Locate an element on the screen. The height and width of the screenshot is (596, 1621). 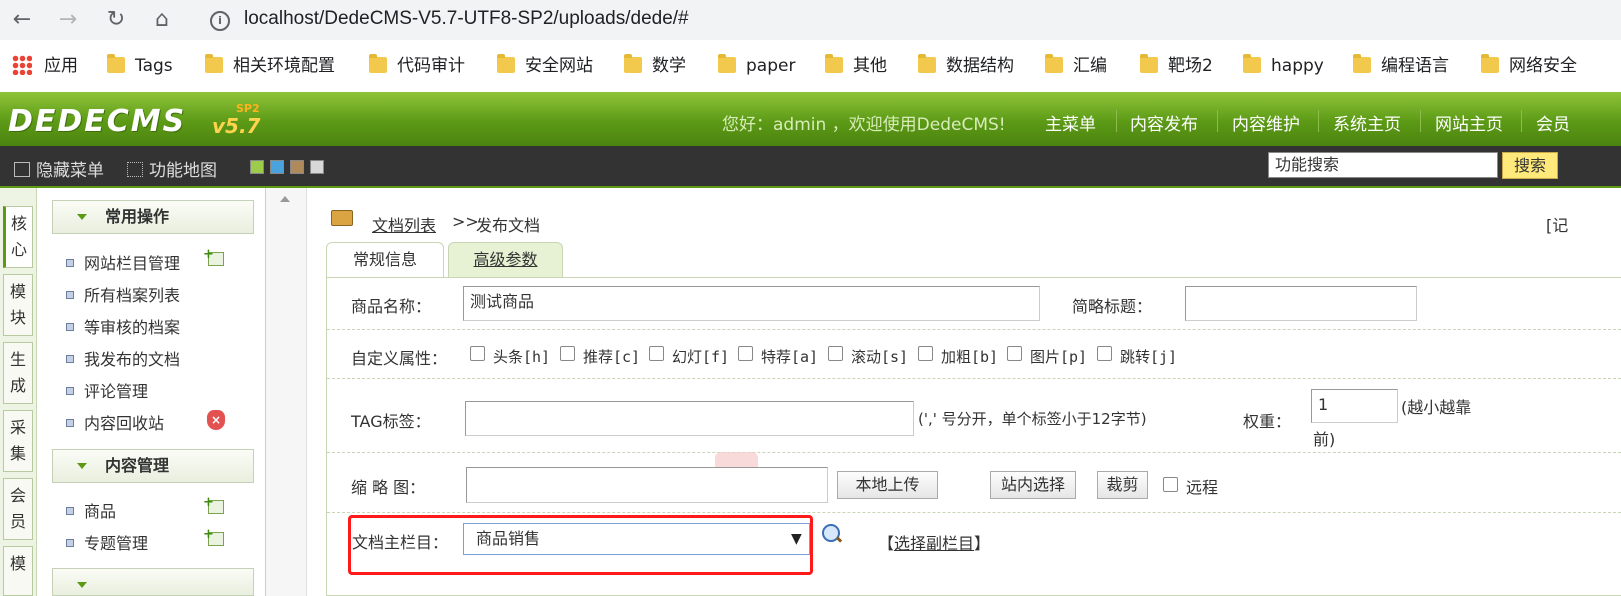
bookmark-other: 其他 is located at coordinates (856, 66).